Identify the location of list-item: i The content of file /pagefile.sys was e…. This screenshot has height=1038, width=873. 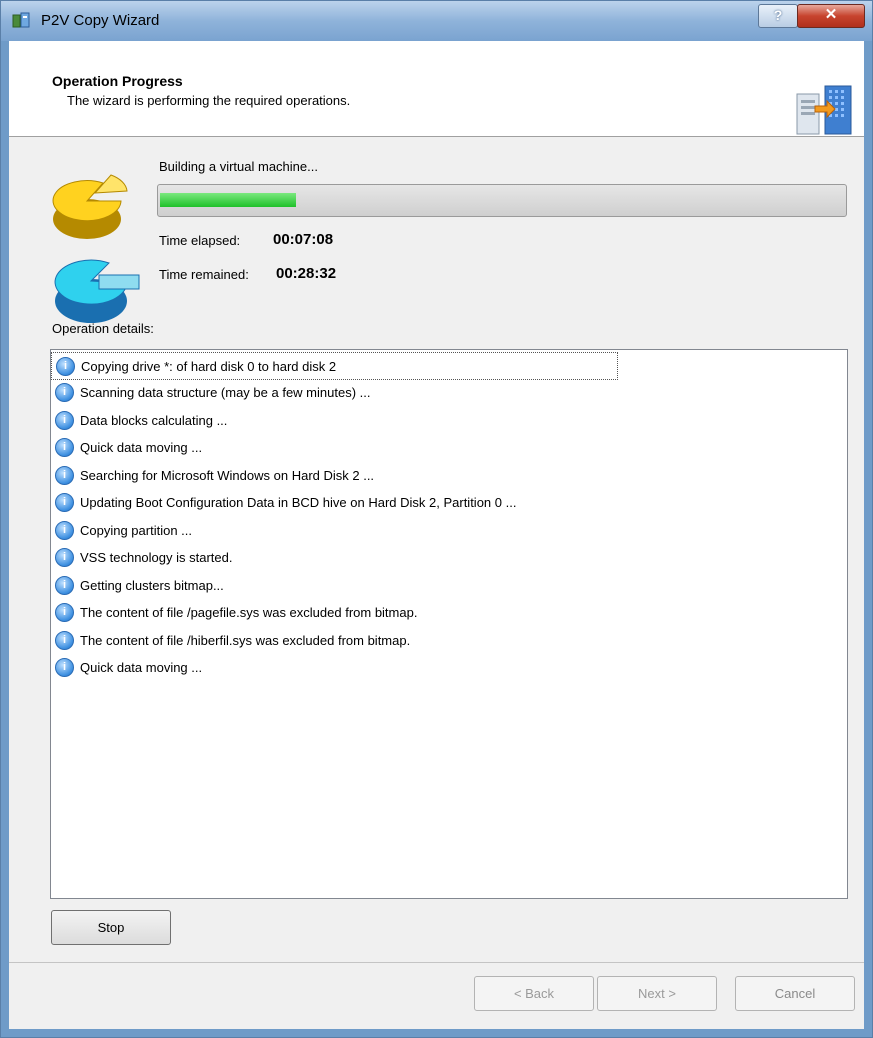
(234, 613).